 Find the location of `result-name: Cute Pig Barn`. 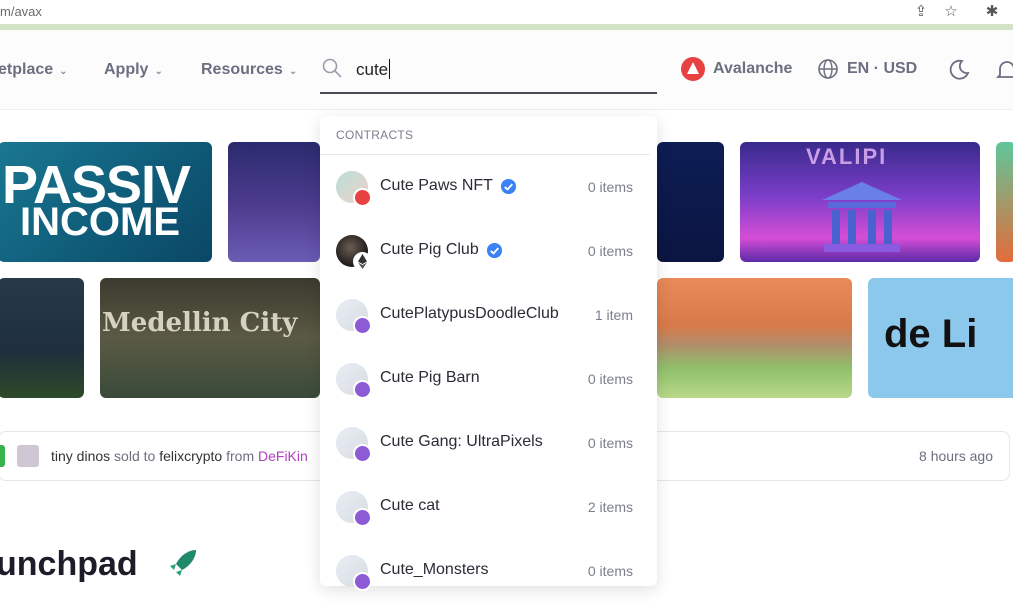

result-name: Cute Pig Barn is located at coordinates (430, 377).